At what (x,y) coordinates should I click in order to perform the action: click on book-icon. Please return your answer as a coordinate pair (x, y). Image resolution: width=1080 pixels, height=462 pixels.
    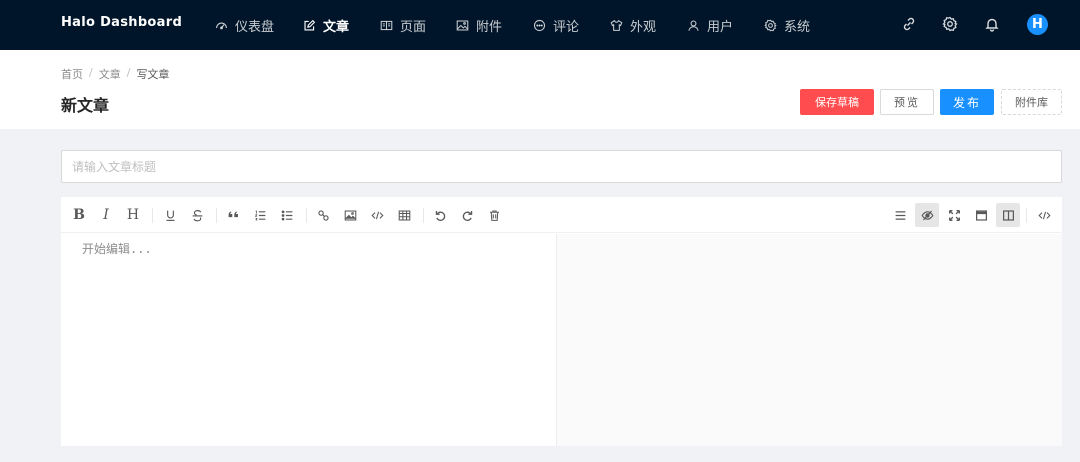
    Looking at the image, I should click on (386, 25).